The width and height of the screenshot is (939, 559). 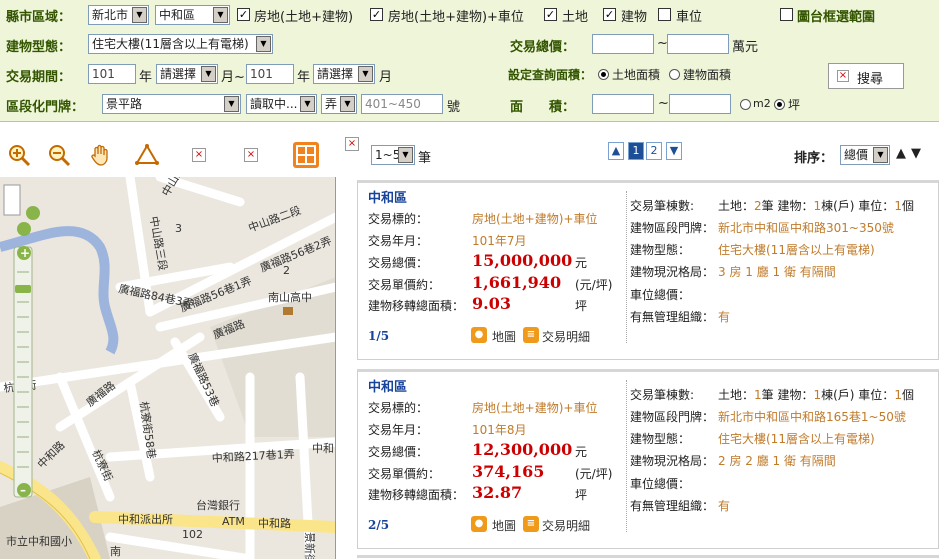 I want to click on page-2-button: 2, so click(x=654, y=151).